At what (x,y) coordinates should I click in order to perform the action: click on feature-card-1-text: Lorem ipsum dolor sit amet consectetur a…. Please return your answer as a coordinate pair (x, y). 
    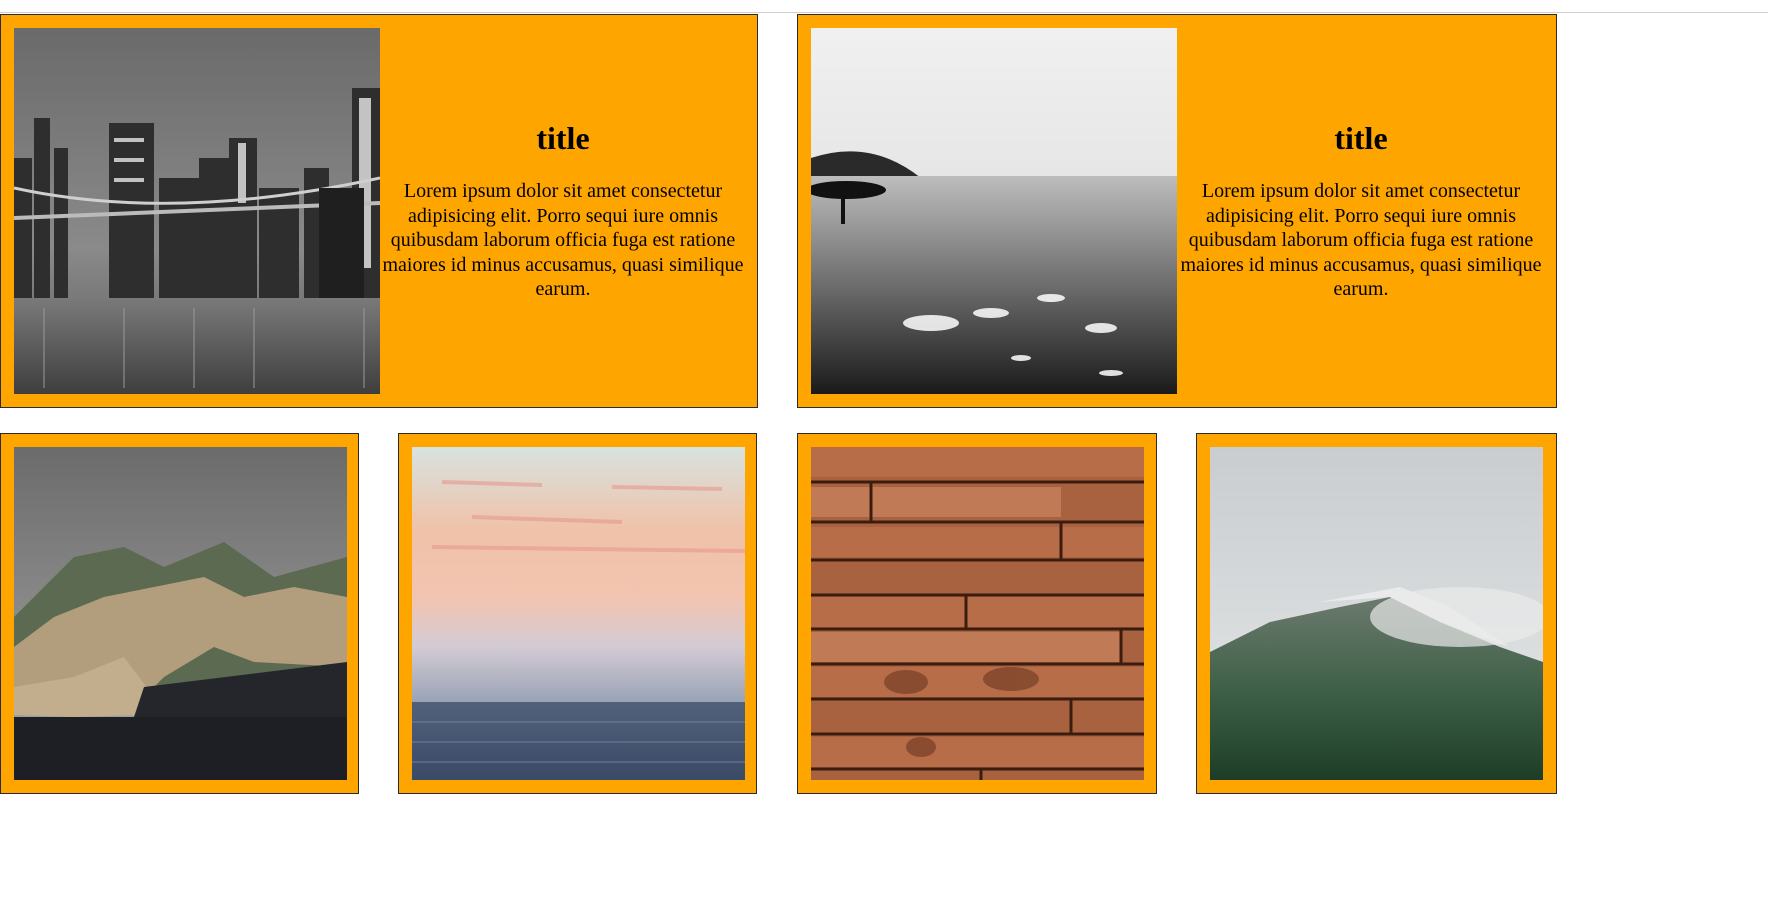
    Looking at the image, I should click on (563, 240).